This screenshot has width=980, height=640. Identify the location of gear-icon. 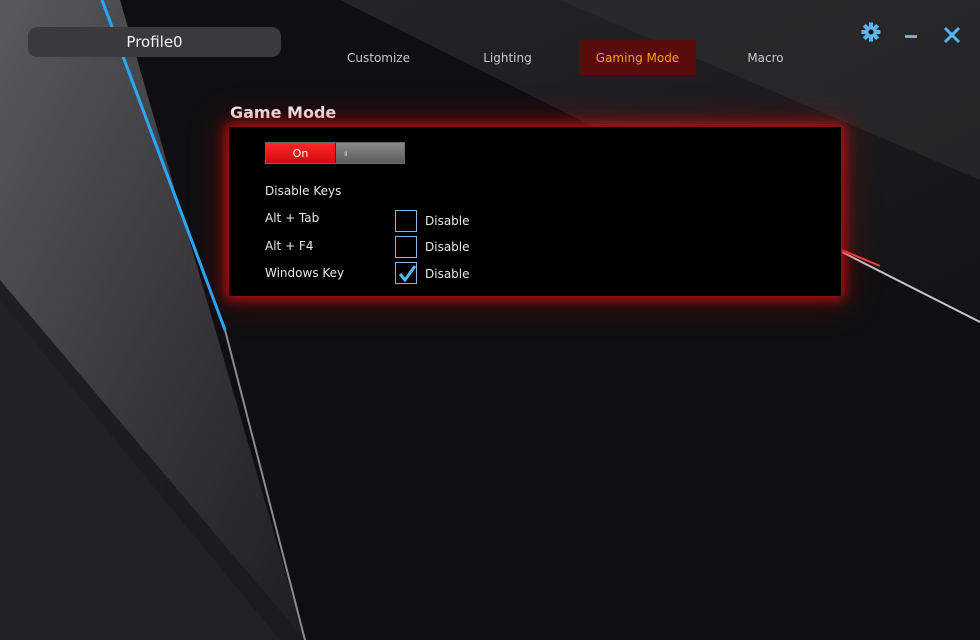
(871, 32).